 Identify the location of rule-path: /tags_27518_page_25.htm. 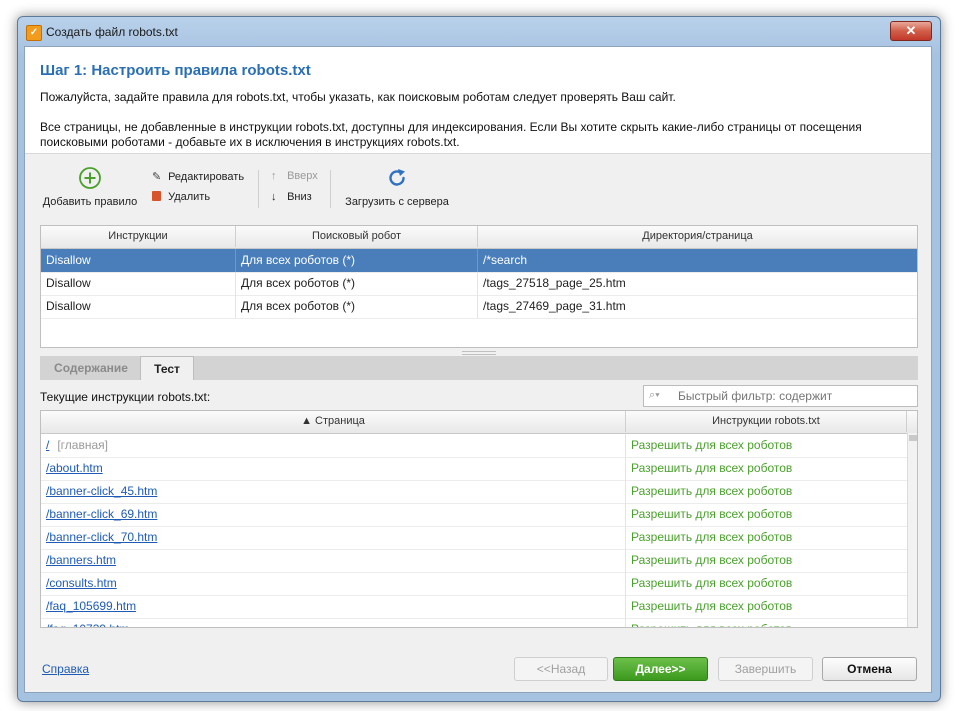
(554, 283).